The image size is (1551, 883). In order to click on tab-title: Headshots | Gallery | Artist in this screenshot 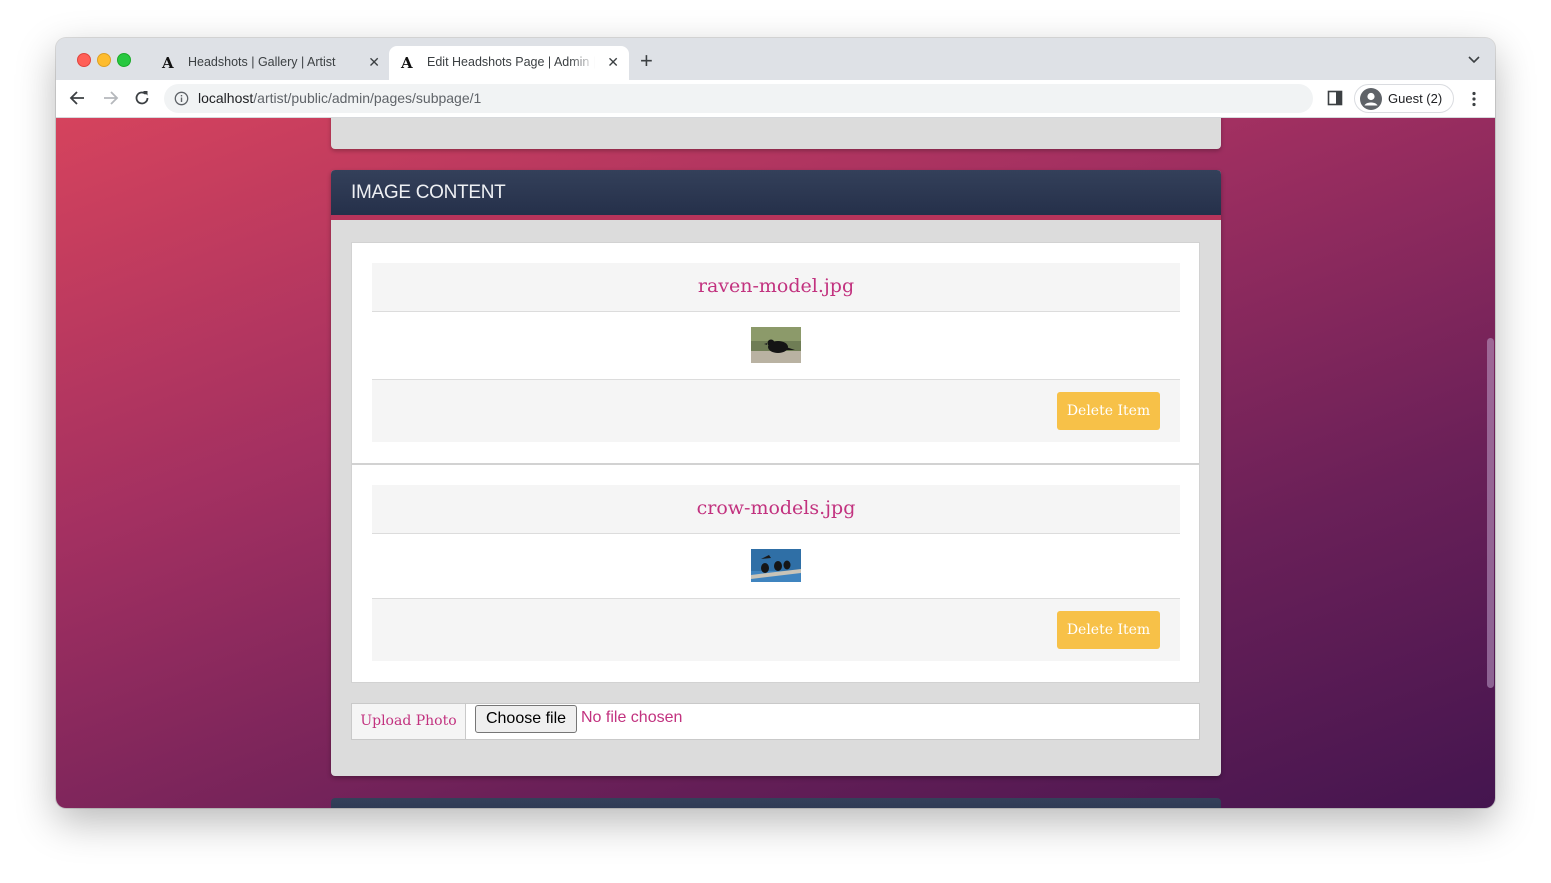, I will do `click(262, 62)`.